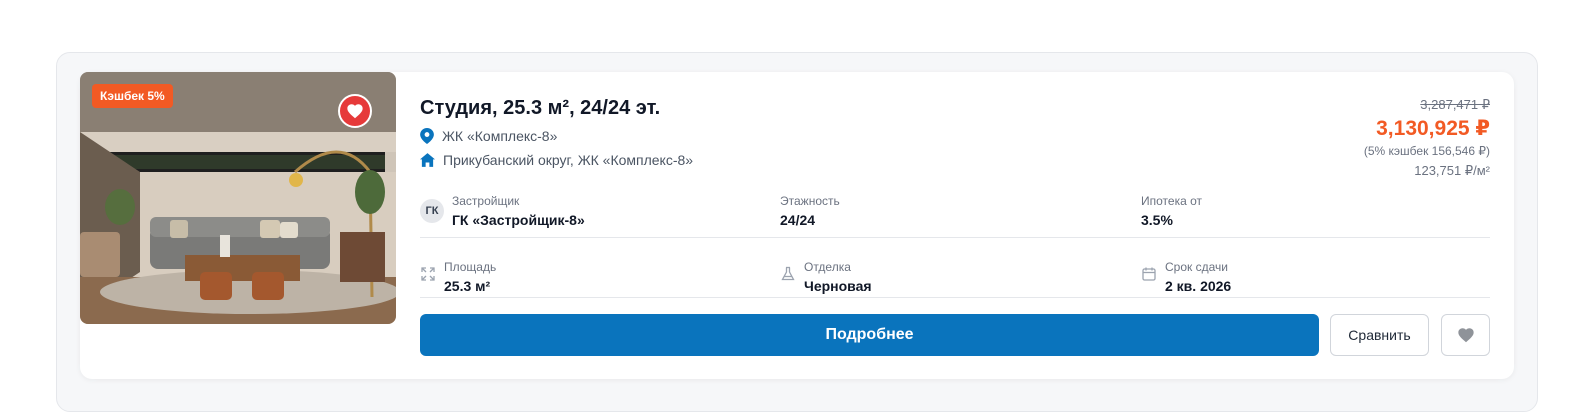 This screenshot has width=1591, height=412. Describe the element at coordinates (810, 211) in the screenshot. I see `floors-cell: Этажность 24/24` at that location.